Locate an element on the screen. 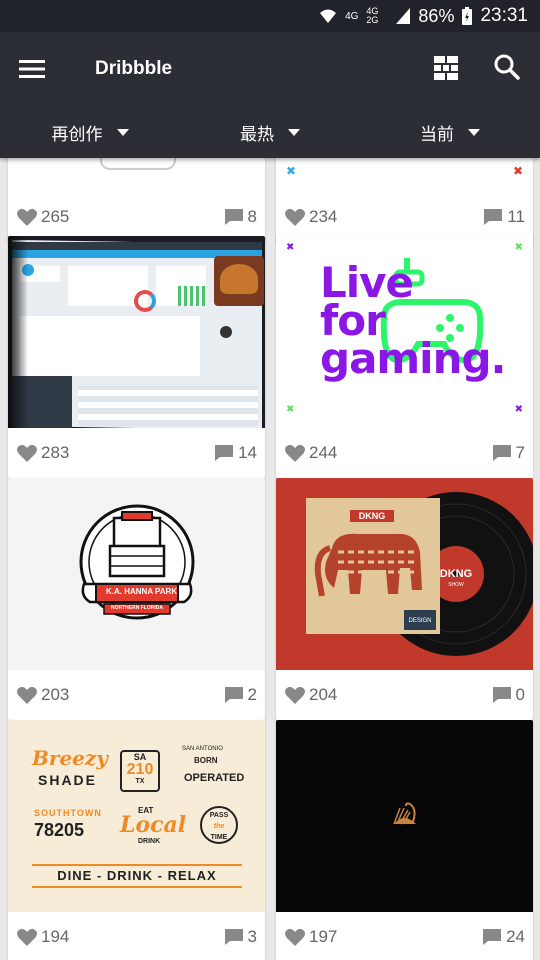 The width and height of the screenshot is (540, 960). poster-pass: PASS is located at coordinates (219, 815).